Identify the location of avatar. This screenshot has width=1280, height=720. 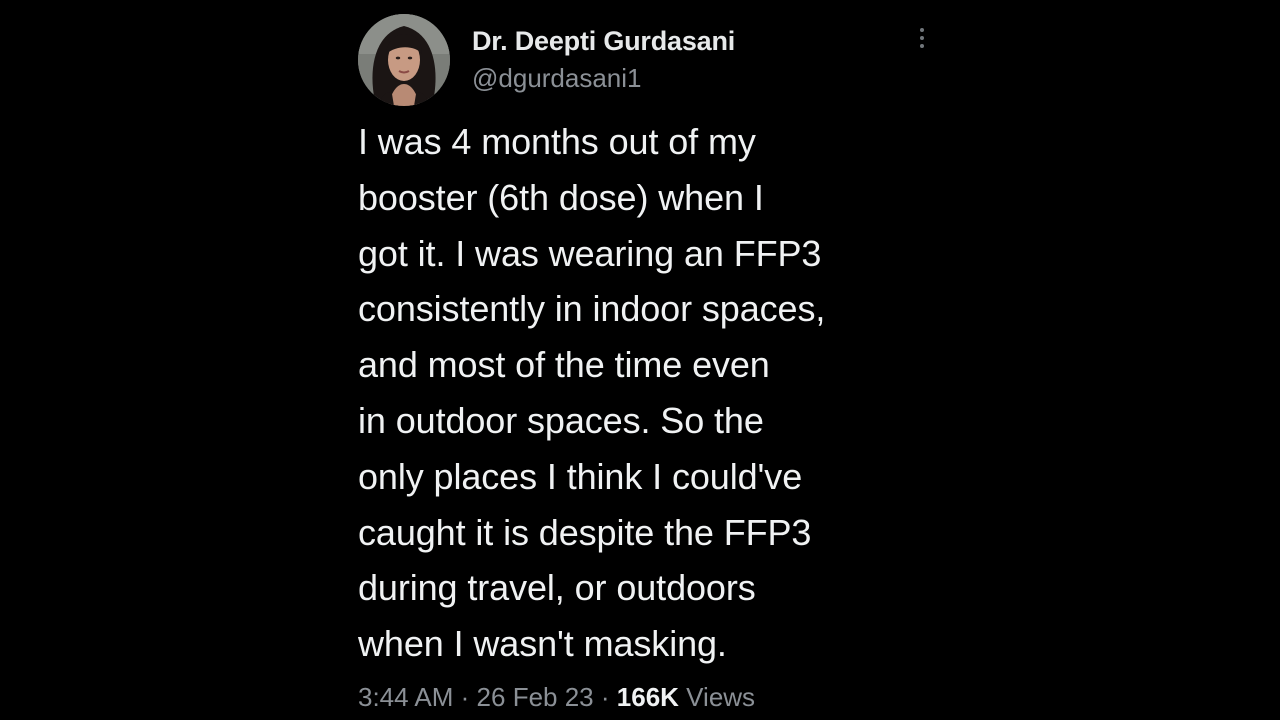
(404, 60).